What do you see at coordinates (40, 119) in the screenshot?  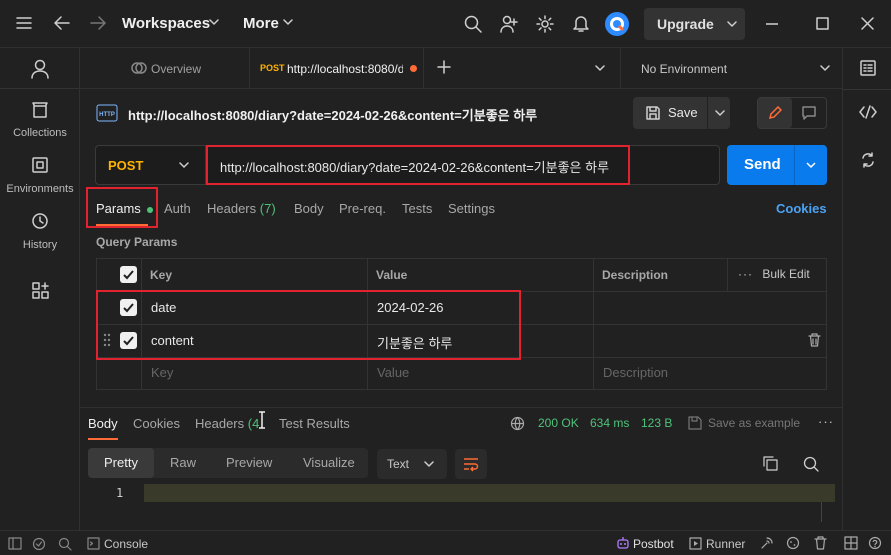 I see `sidebar-item-collections: Collections` at bounding box center [40, 119].